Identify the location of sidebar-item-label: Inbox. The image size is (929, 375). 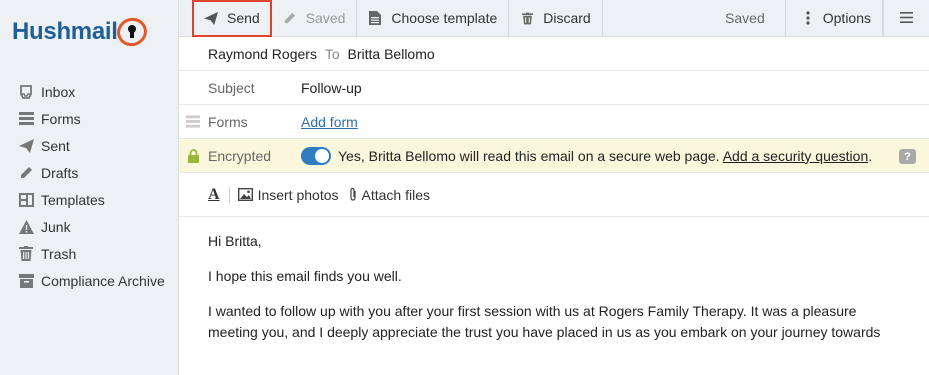
(58, 91).